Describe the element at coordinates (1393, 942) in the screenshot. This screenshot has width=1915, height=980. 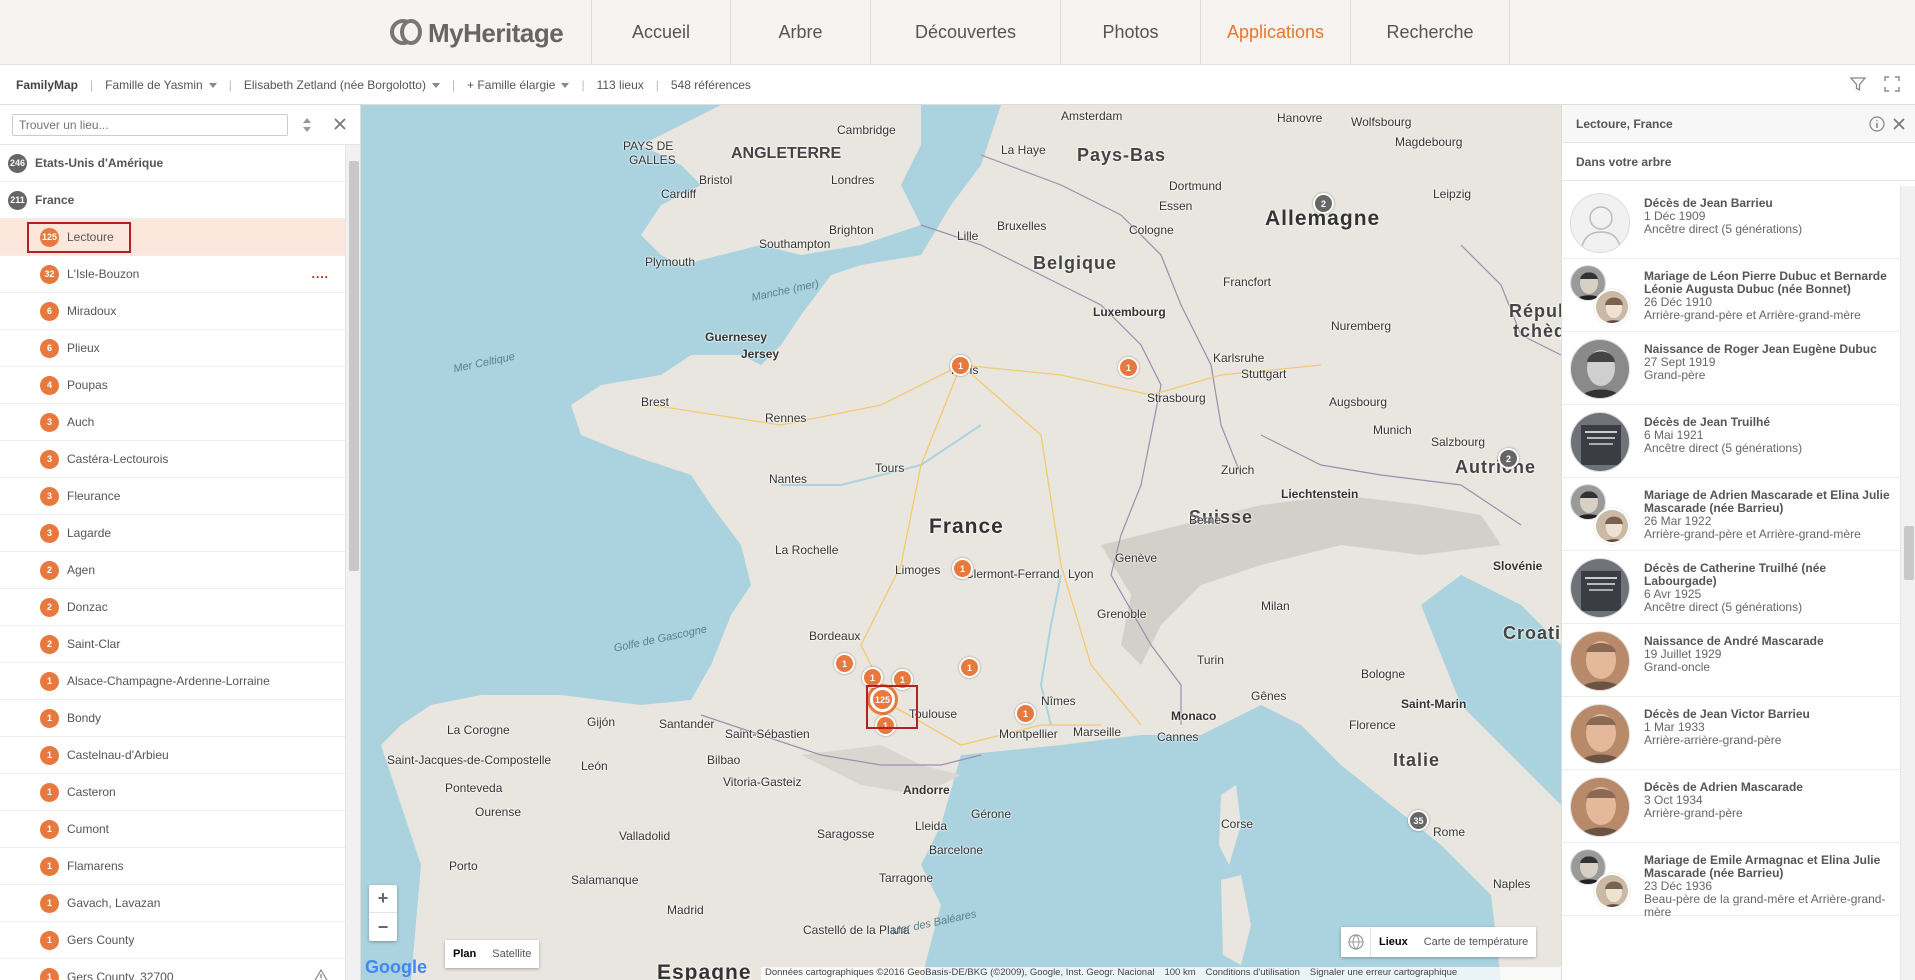
I see `layer-places: Lieux` at that location.